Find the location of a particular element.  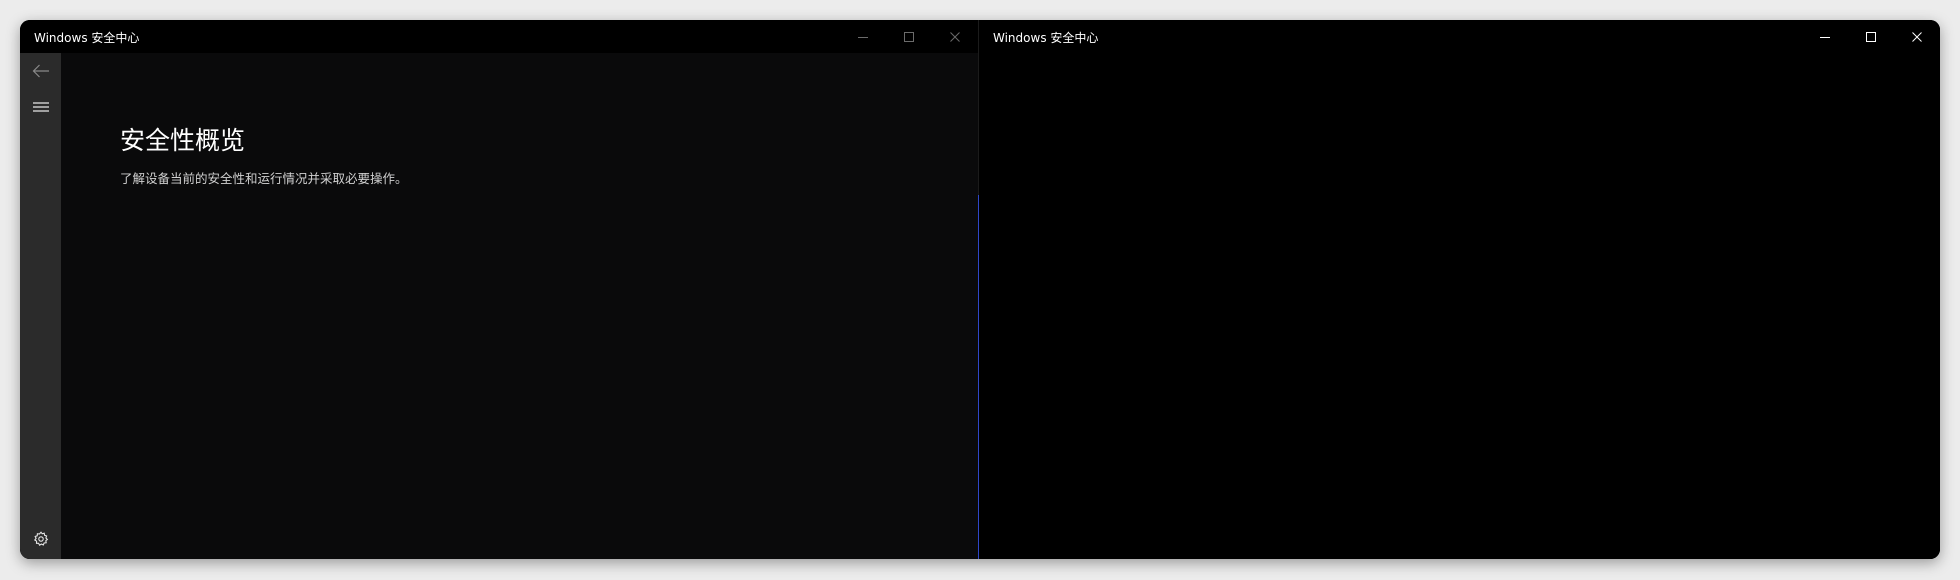

hamburger-menu-icon is located at coordinates (40, 107).